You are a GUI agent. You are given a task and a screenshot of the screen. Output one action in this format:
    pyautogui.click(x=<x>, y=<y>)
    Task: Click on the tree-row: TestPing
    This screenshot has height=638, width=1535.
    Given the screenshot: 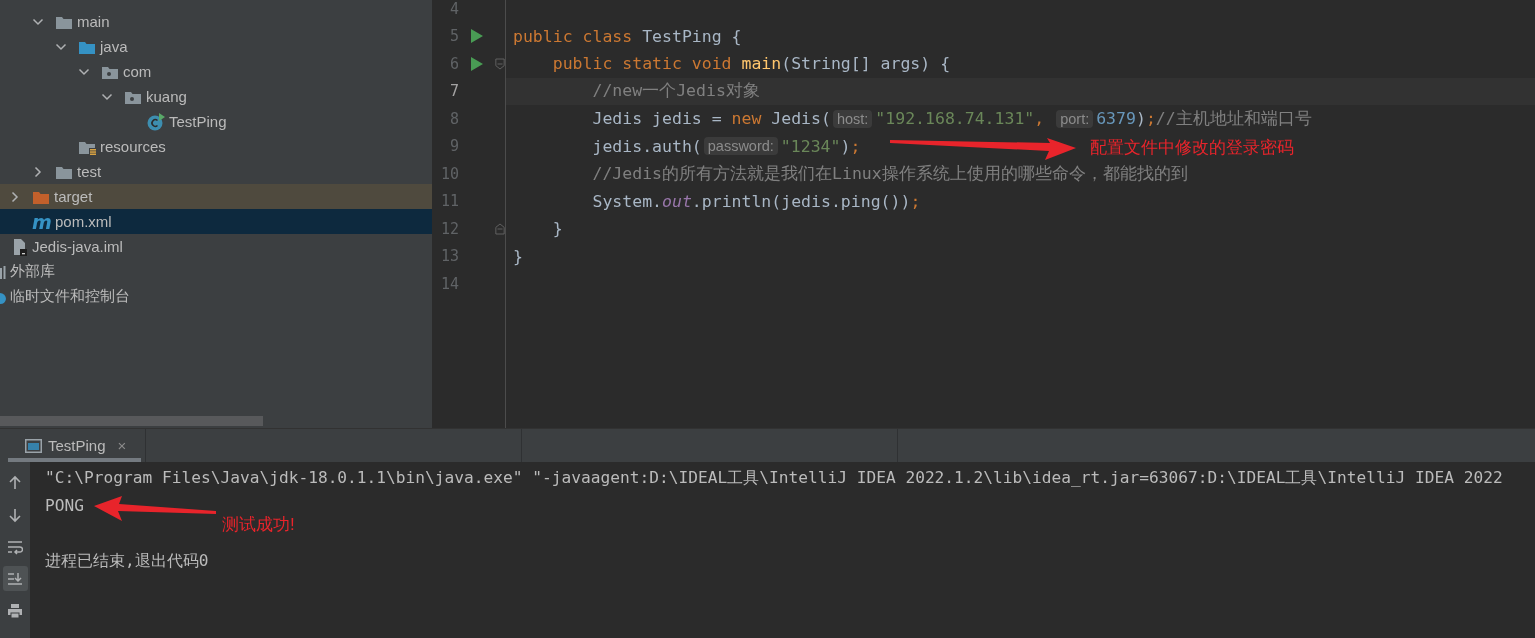 What is the action you would take?
    pyautogui.click(x=216, y=121)
    